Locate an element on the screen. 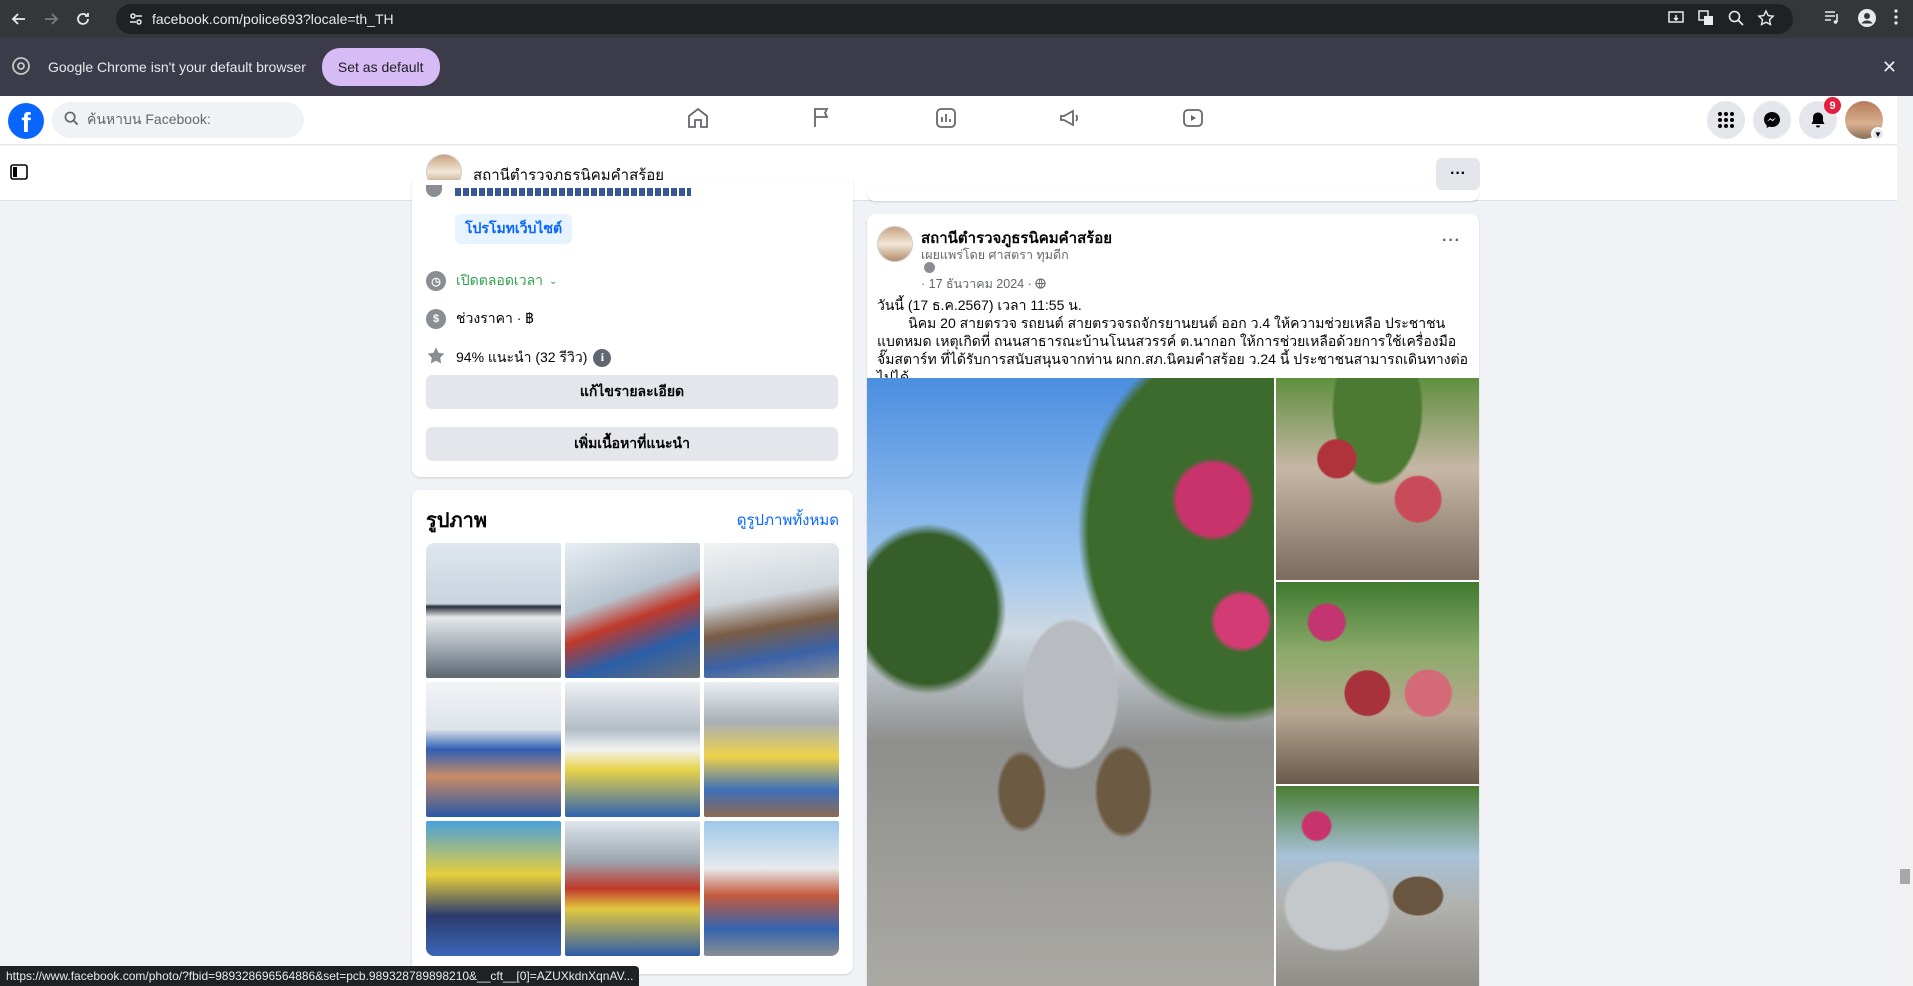  account-avatar: ▼ is located at coordinates (1865, 121).